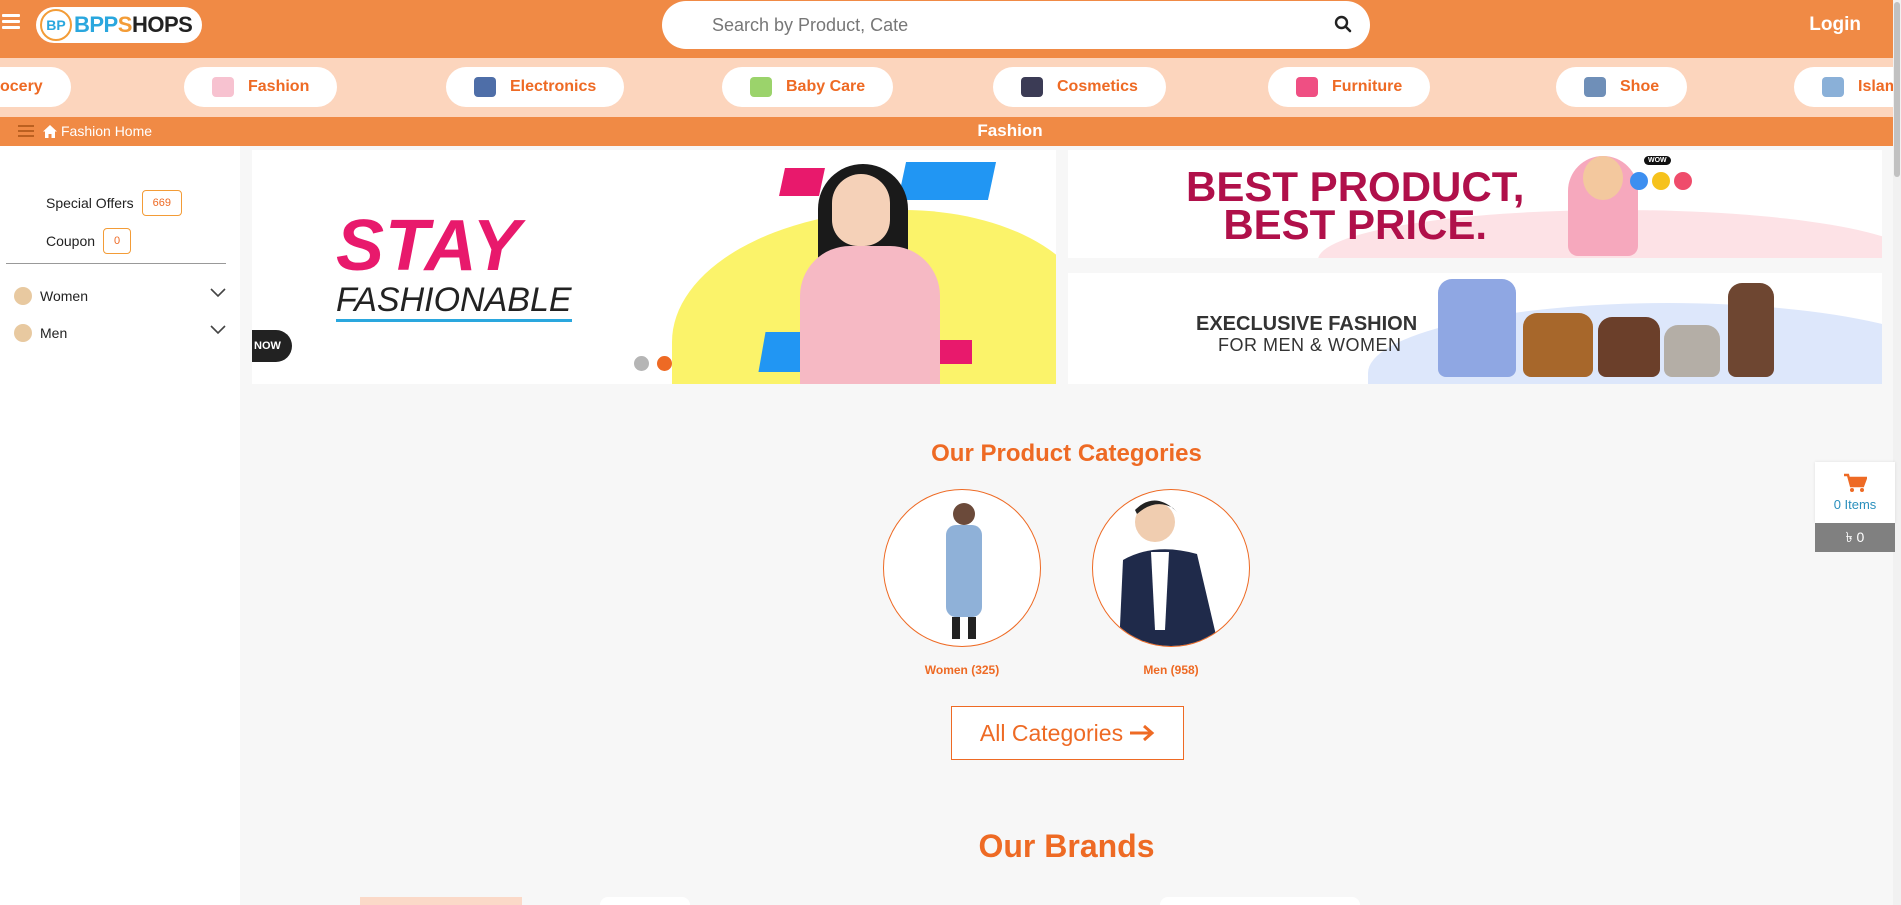 The width and height of the screenshot is (1901, 905). I want to click on scrollbar-thumb, so click(1897, 89).